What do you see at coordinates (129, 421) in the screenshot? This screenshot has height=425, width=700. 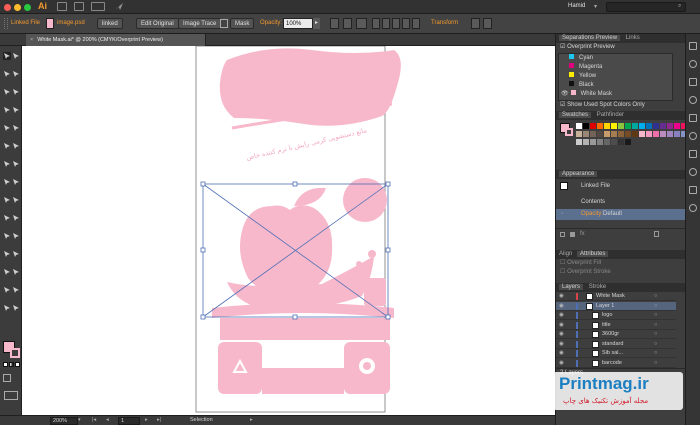 I see `artboard-field: 1` at bounding box center [129, 421].